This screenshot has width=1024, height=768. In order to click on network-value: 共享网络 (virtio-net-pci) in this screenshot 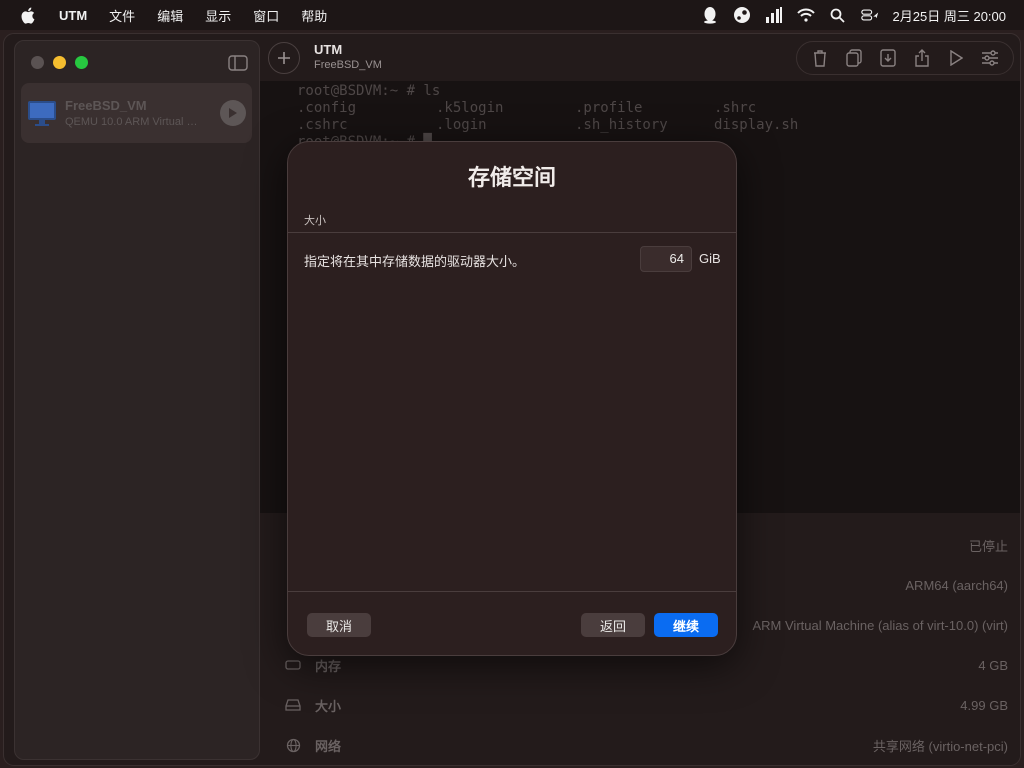, I will do `click(940, 746)`.